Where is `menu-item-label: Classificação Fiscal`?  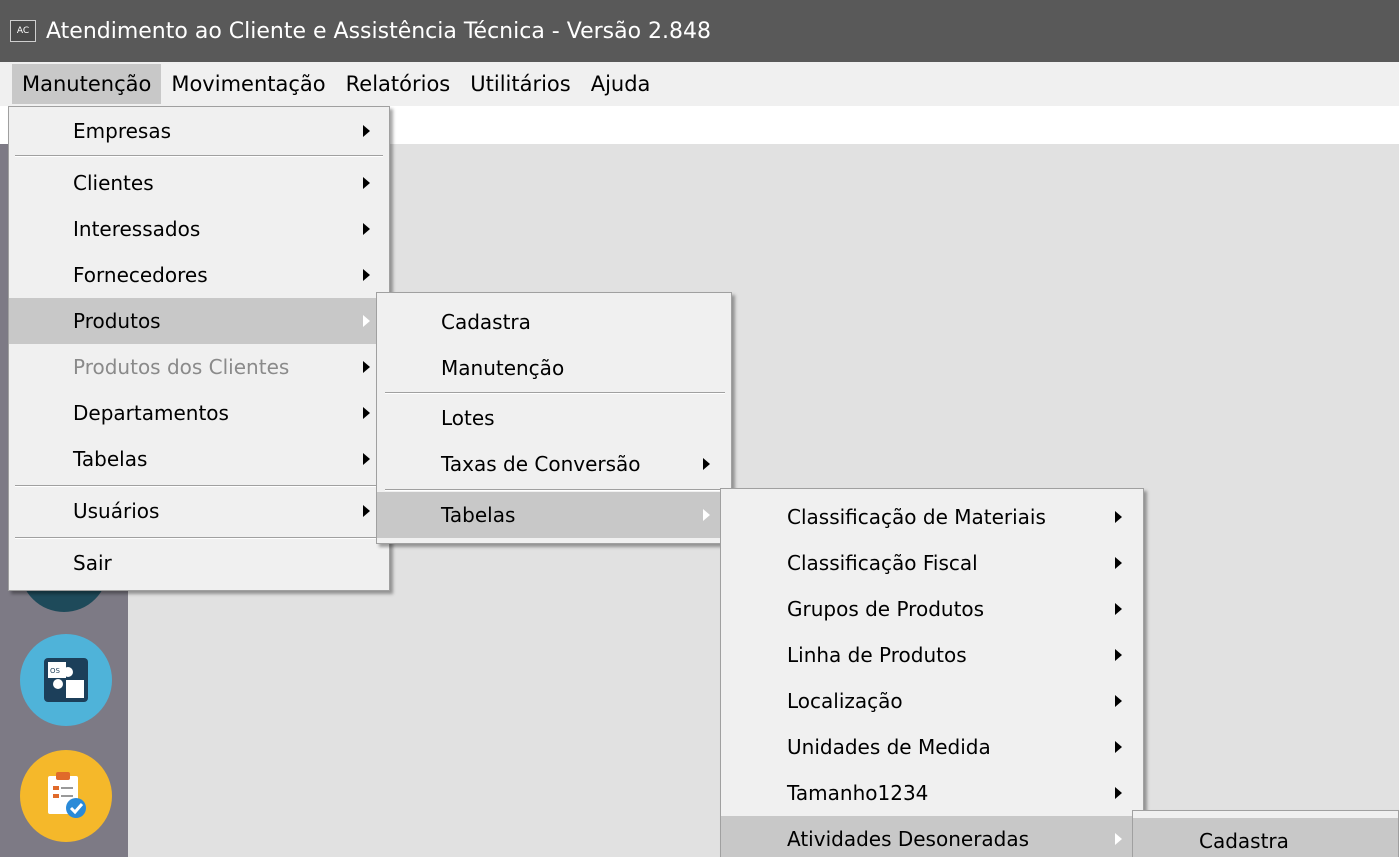 menu-item-label: Classificação Fiscal is located at coordinates (882, 563).